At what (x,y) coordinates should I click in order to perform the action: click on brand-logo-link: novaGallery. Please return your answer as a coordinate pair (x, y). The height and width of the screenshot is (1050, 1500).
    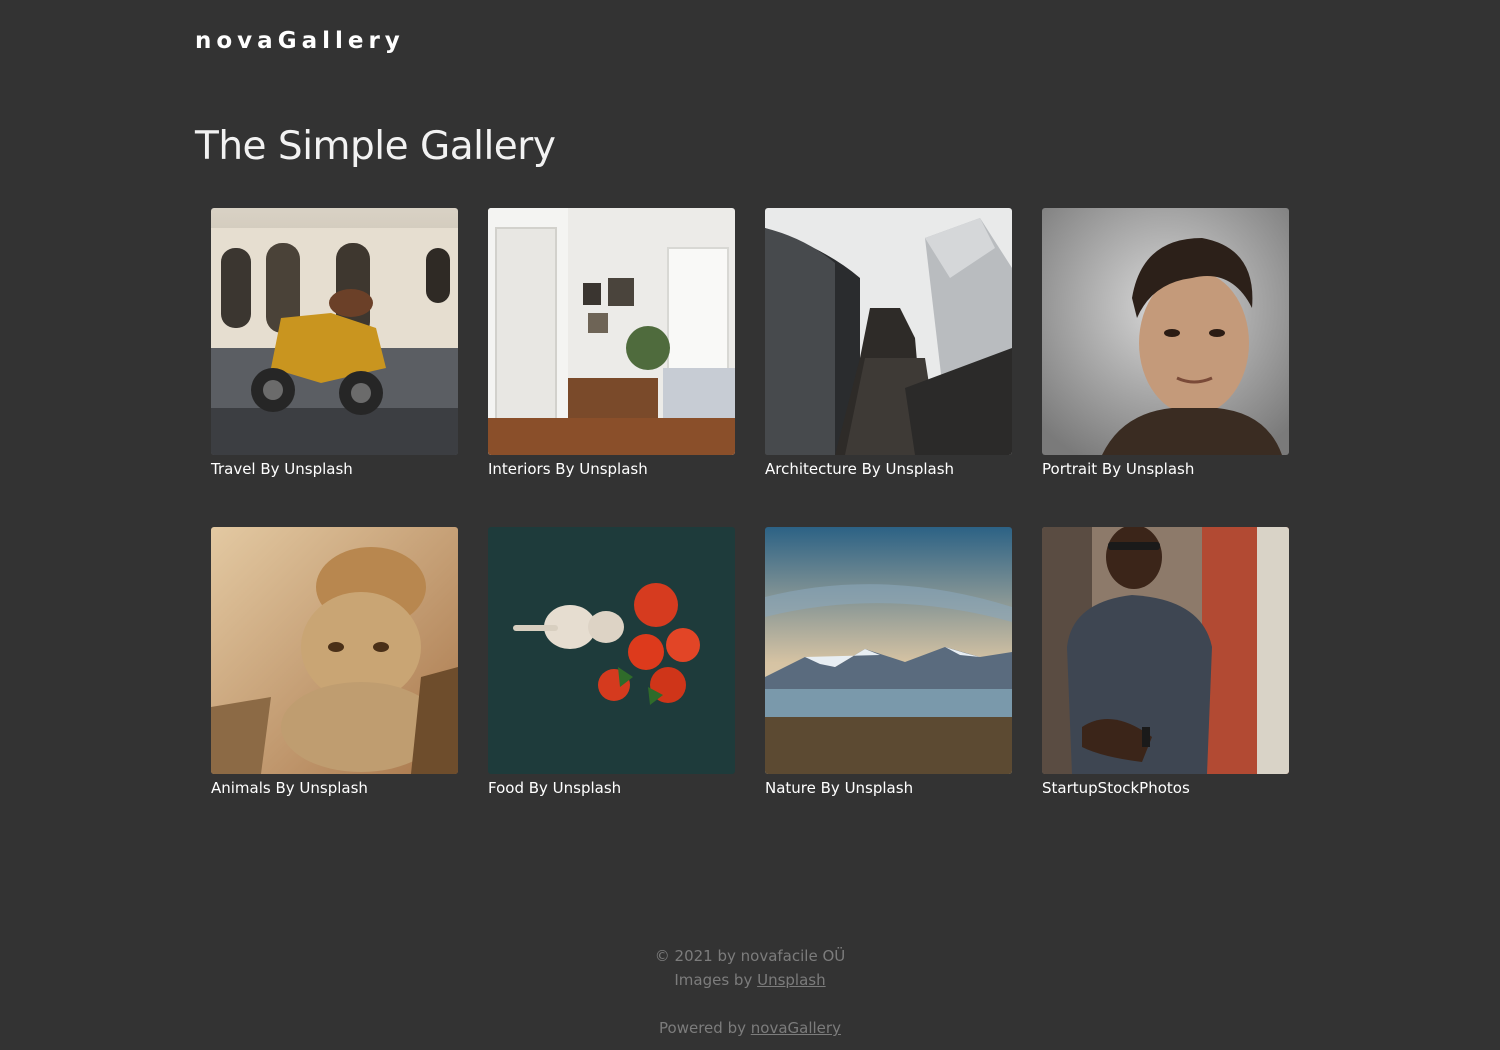
    Looking at the image, I should click on (300, 41).